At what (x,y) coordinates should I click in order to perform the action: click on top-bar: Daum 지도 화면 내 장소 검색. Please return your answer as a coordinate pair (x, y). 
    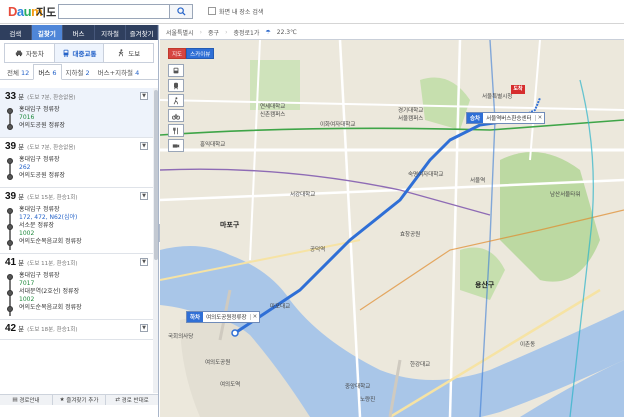
    Looking at the image, I should click on (312, 12).